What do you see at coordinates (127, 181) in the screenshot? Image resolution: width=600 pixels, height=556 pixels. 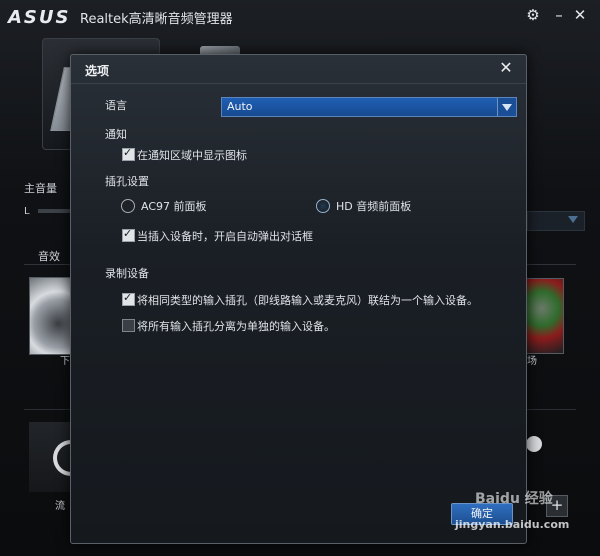 I see `jack-section-label: 插孔设置` at bounding box center [127, 181].